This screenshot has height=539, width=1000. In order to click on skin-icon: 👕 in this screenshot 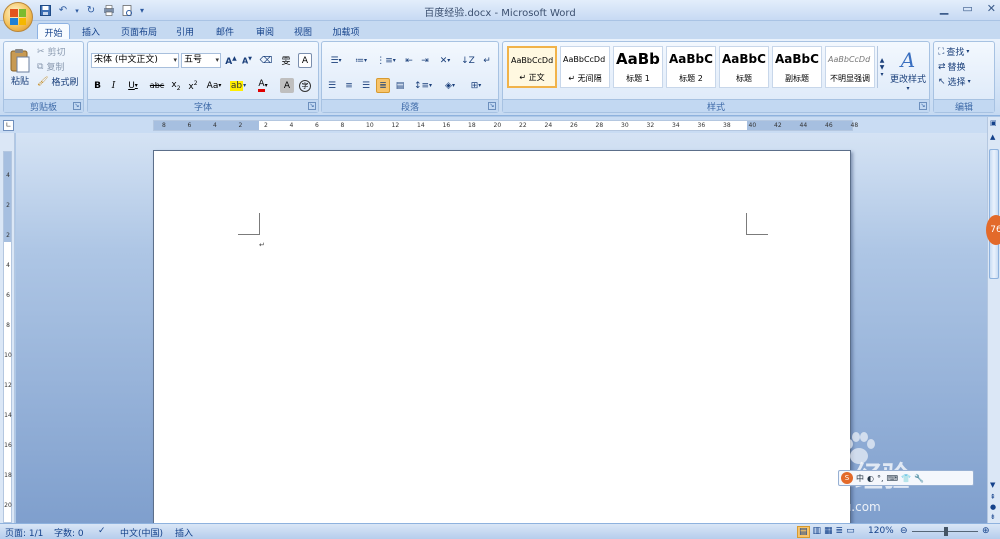, I will do `click(906, 478)`.